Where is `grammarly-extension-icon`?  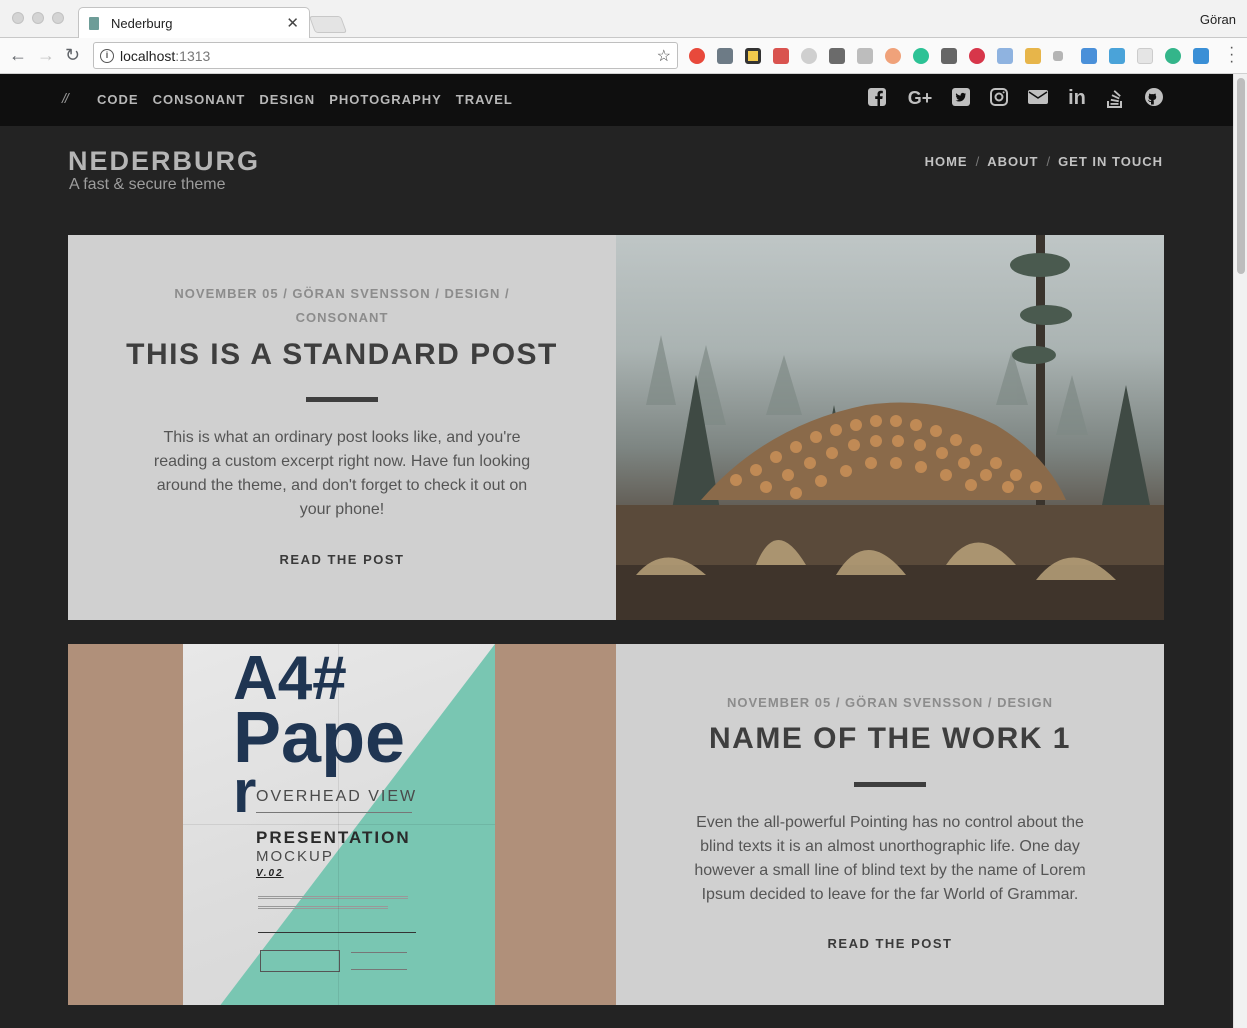
grammarly-extension-icon is located at coordinates (921, 56).